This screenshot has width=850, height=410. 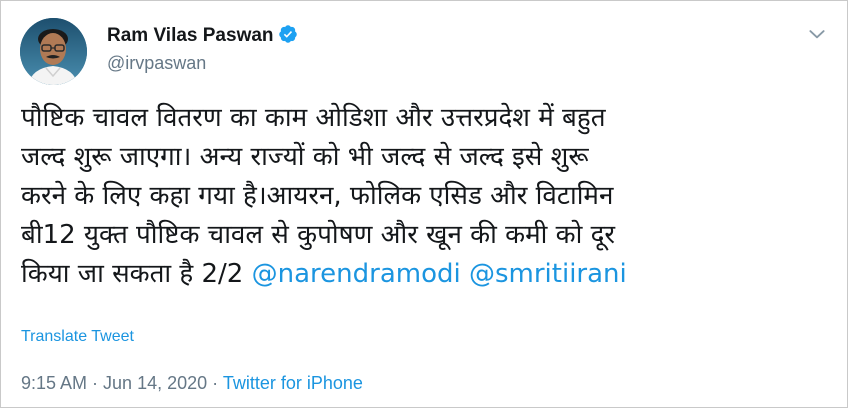 I want to click on author-handle: @irvpaswan, so click(x=156, y=63).